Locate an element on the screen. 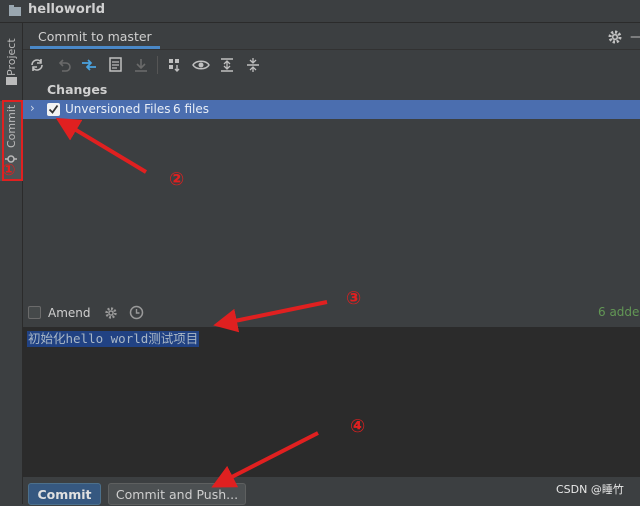  changes-group-label: Changes is located at coordinates (77, 89).